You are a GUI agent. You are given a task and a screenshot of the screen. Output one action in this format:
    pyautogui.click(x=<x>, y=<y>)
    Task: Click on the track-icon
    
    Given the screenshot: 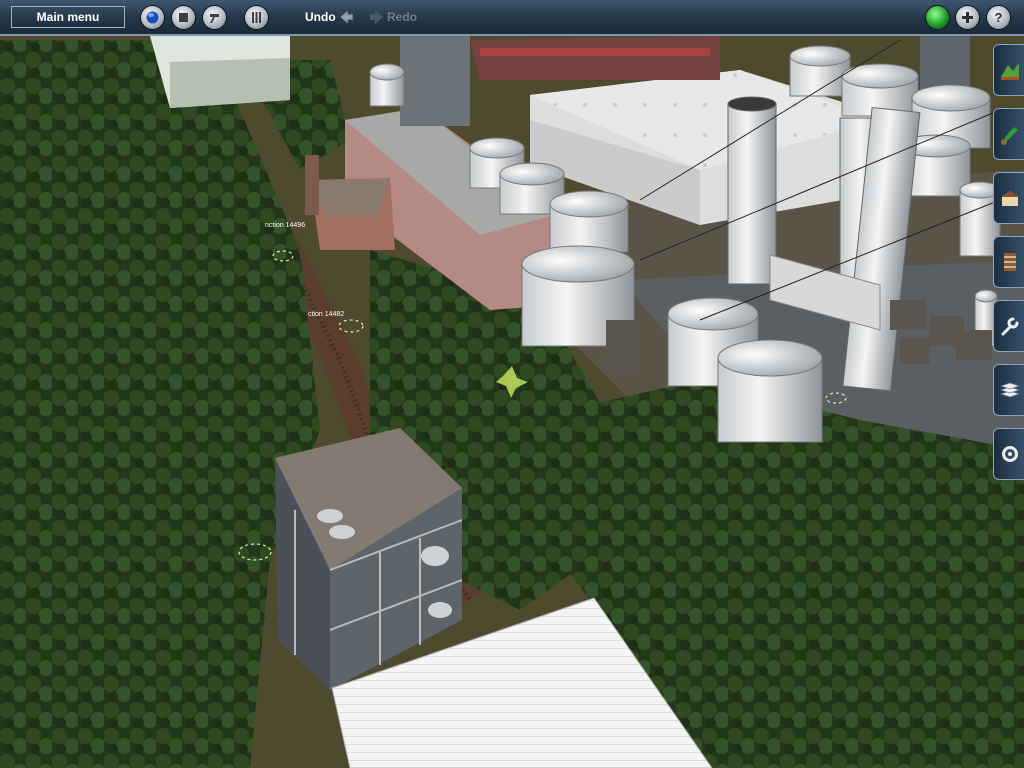 What is the action you would take?
    pyautogui.click(x=1010, y=262)
    